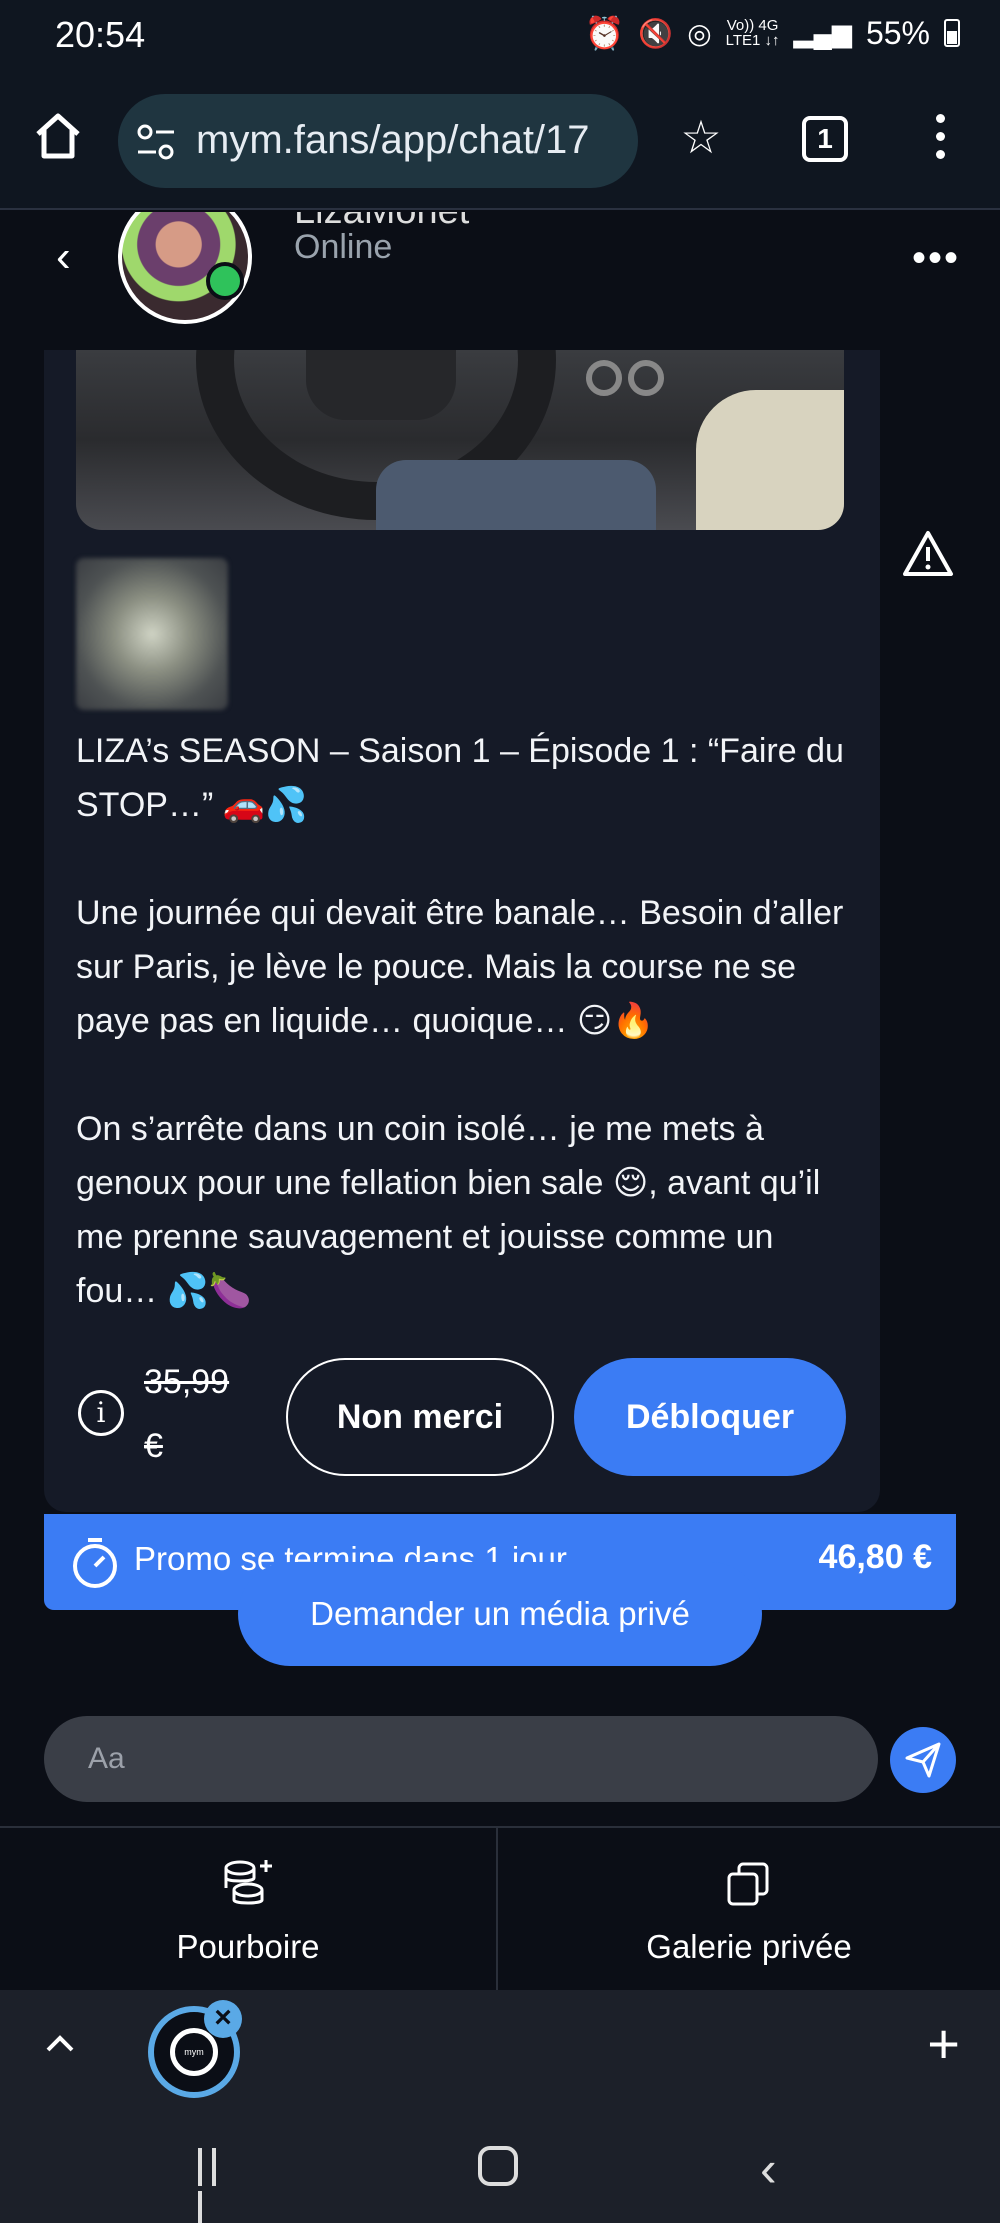 Image resolution: width=1000 pixels, height=2223 pixels. I want to click on send-button, so click(923, 1760).